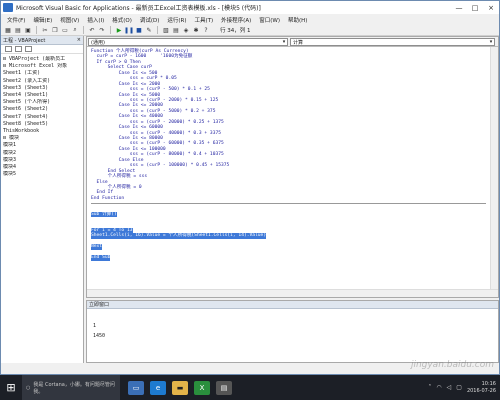  I want to click on clock-date: 2016-07-26, so click(481, 390).